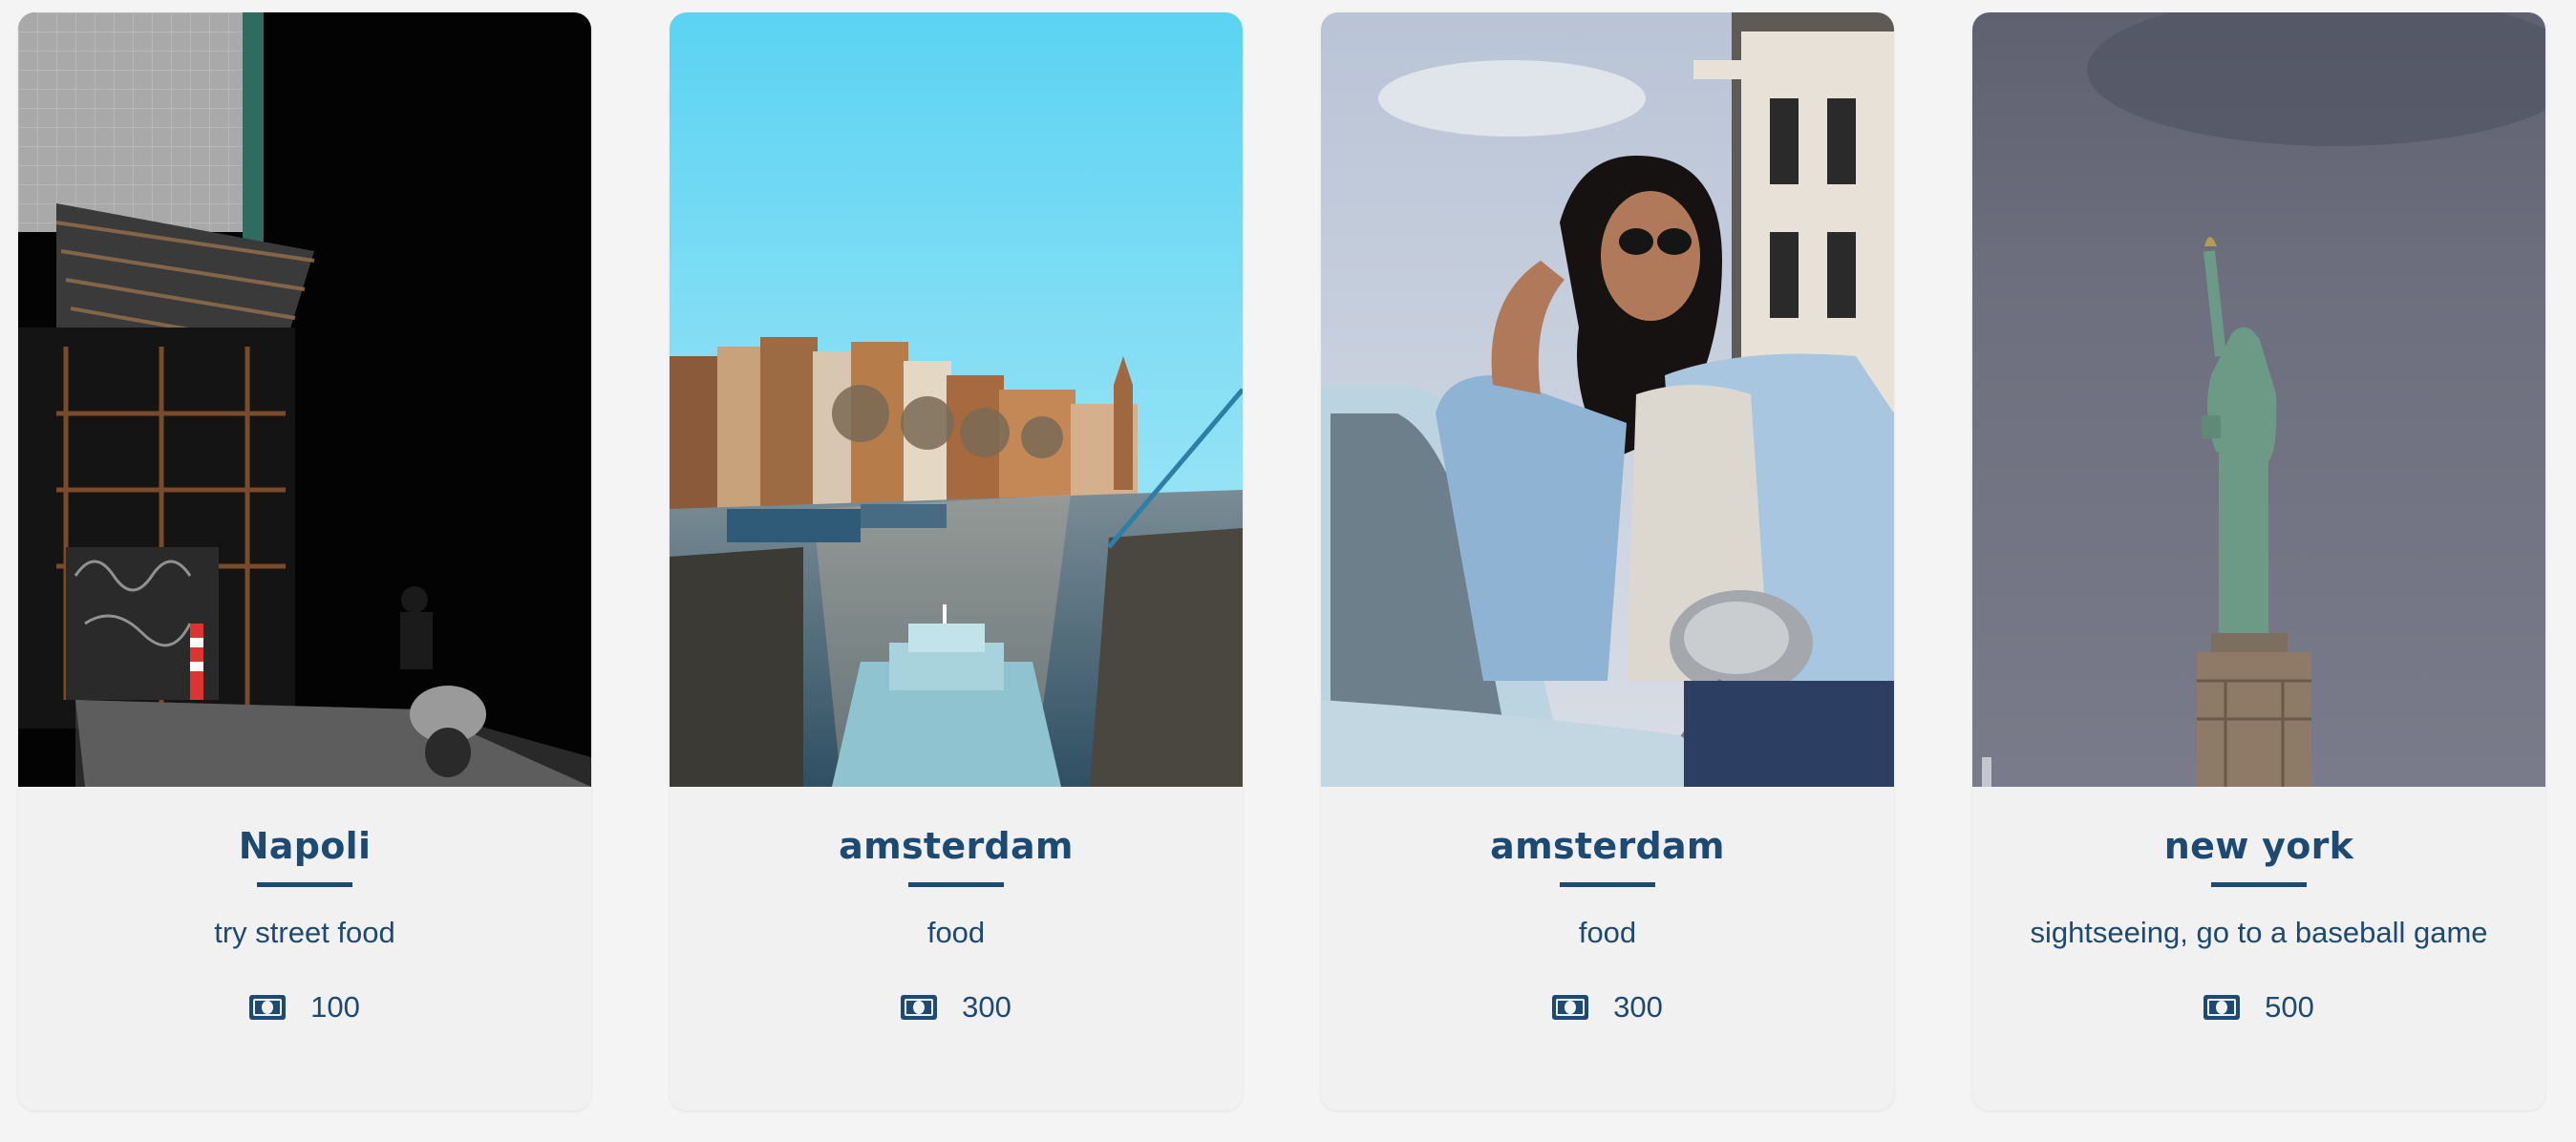 This screenshot has width=2576, height=1142. I want to click on card-description: try street food, so click(304, 932).